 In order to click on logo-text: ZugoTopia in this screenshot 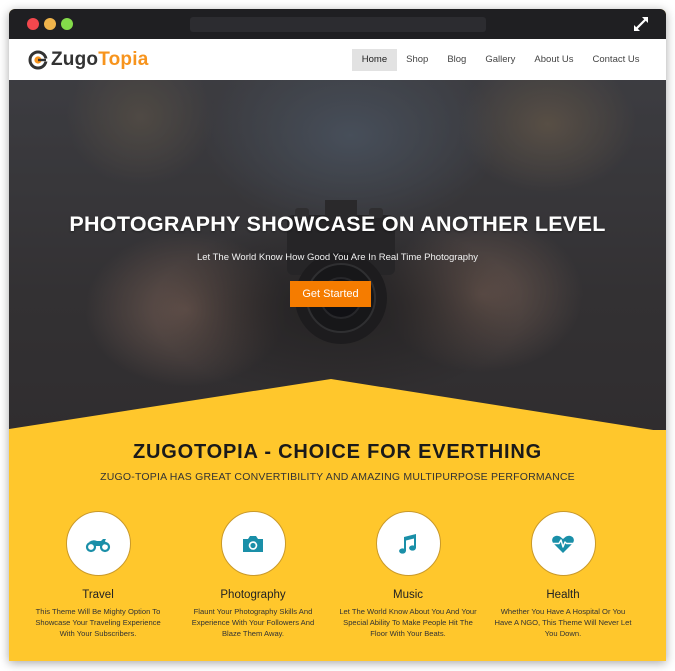, I will do `click(100, 60)`.